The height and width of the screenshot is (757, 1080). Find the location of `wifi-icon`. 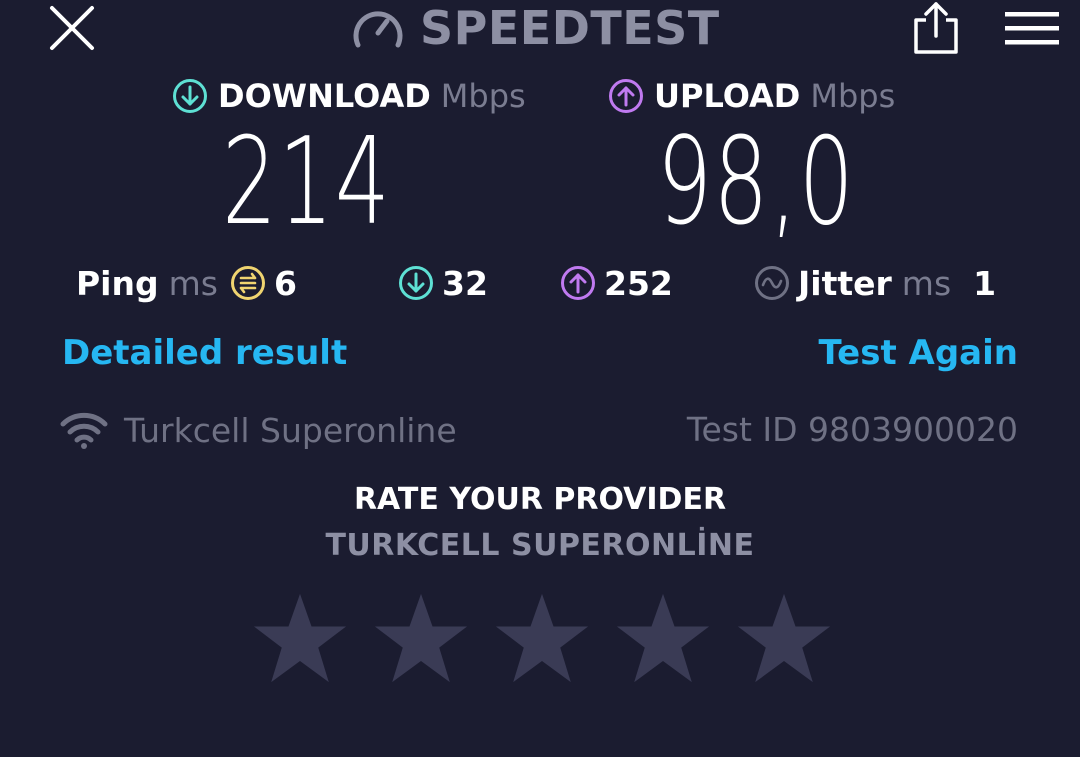

wifi-icon is located at coordinates (84, 430).